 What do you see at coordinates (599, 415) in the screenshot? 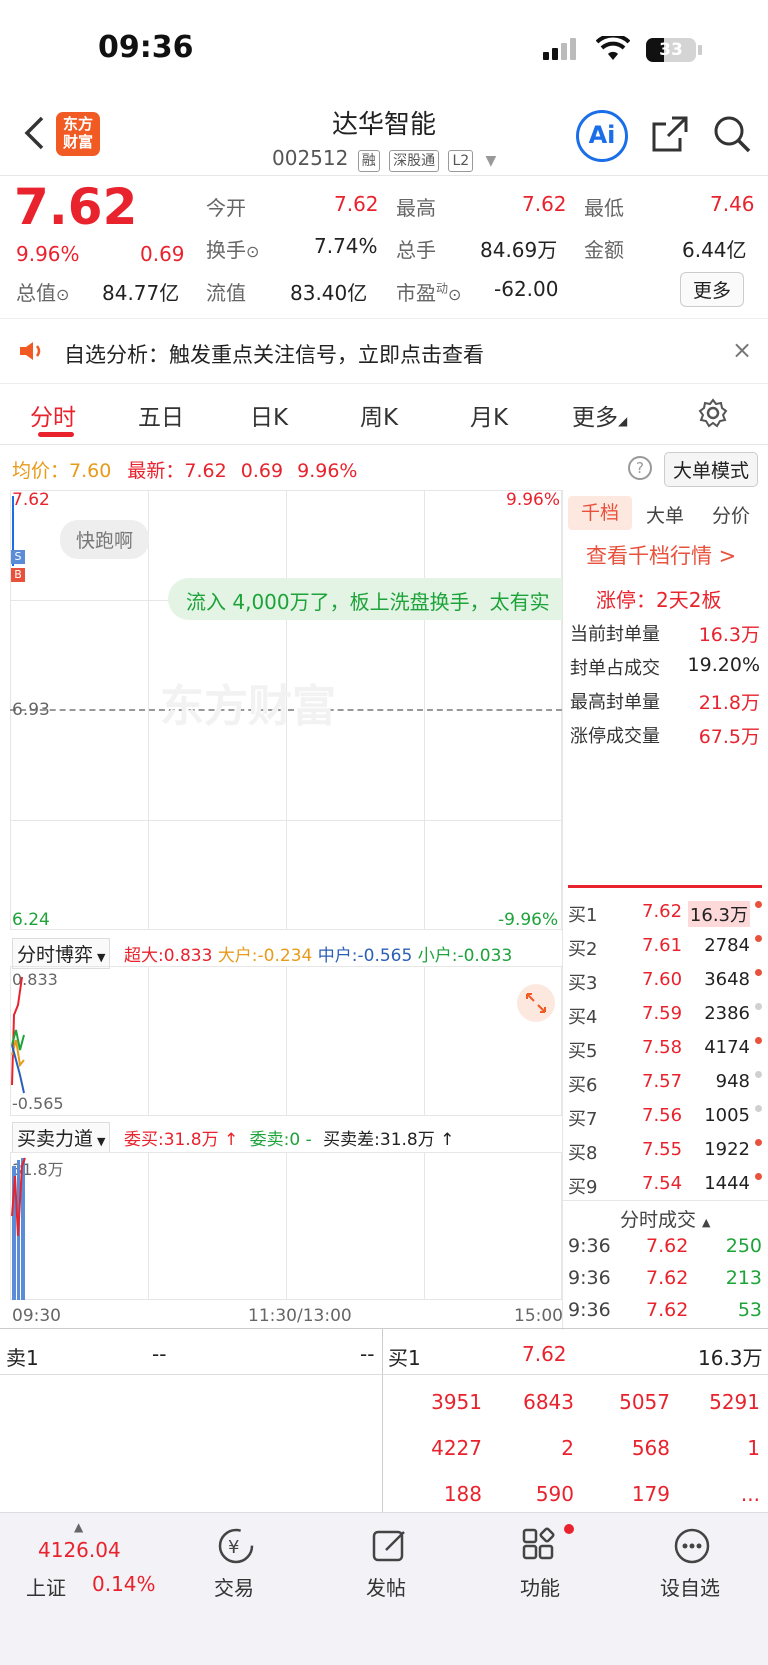
I see `tab-more: 更多◢` at bounding box center [599, 415].